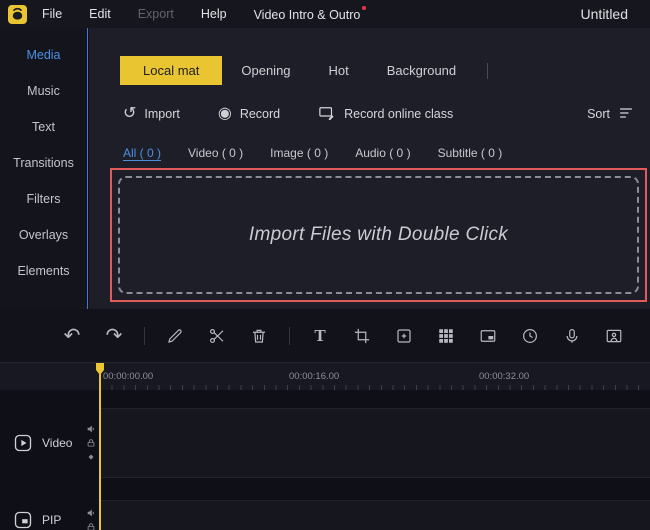 This screenshot has height=530, width=650. Describe the element at coordinates (91, 457) in the screenshot. I see `keyframe-icon` at that location.